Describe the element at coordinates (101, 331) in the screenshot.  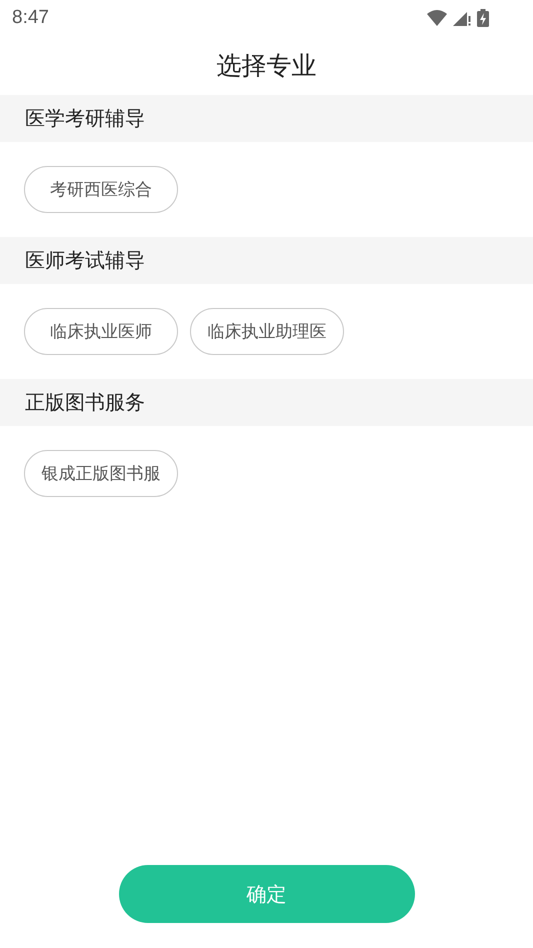
I see `major-option: 临床执业医师` at that location.